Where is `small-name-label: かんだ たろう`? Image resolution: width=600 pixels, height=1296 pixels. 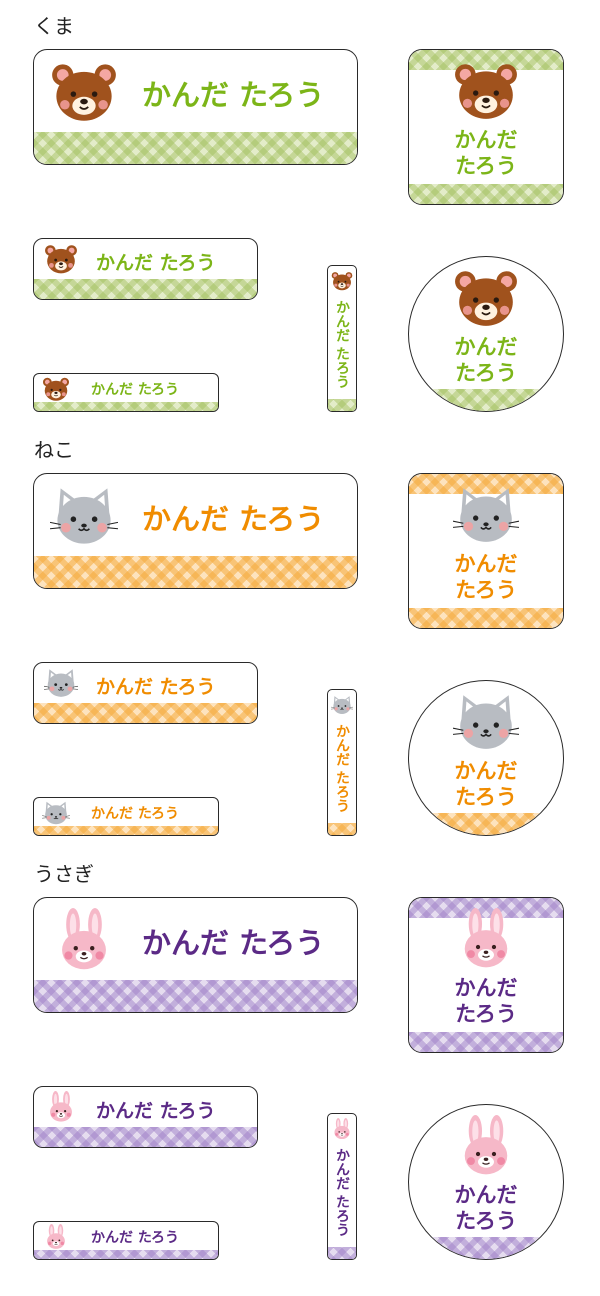 small-name-label: かんだ たろう is located at coordinates (126, 1240).